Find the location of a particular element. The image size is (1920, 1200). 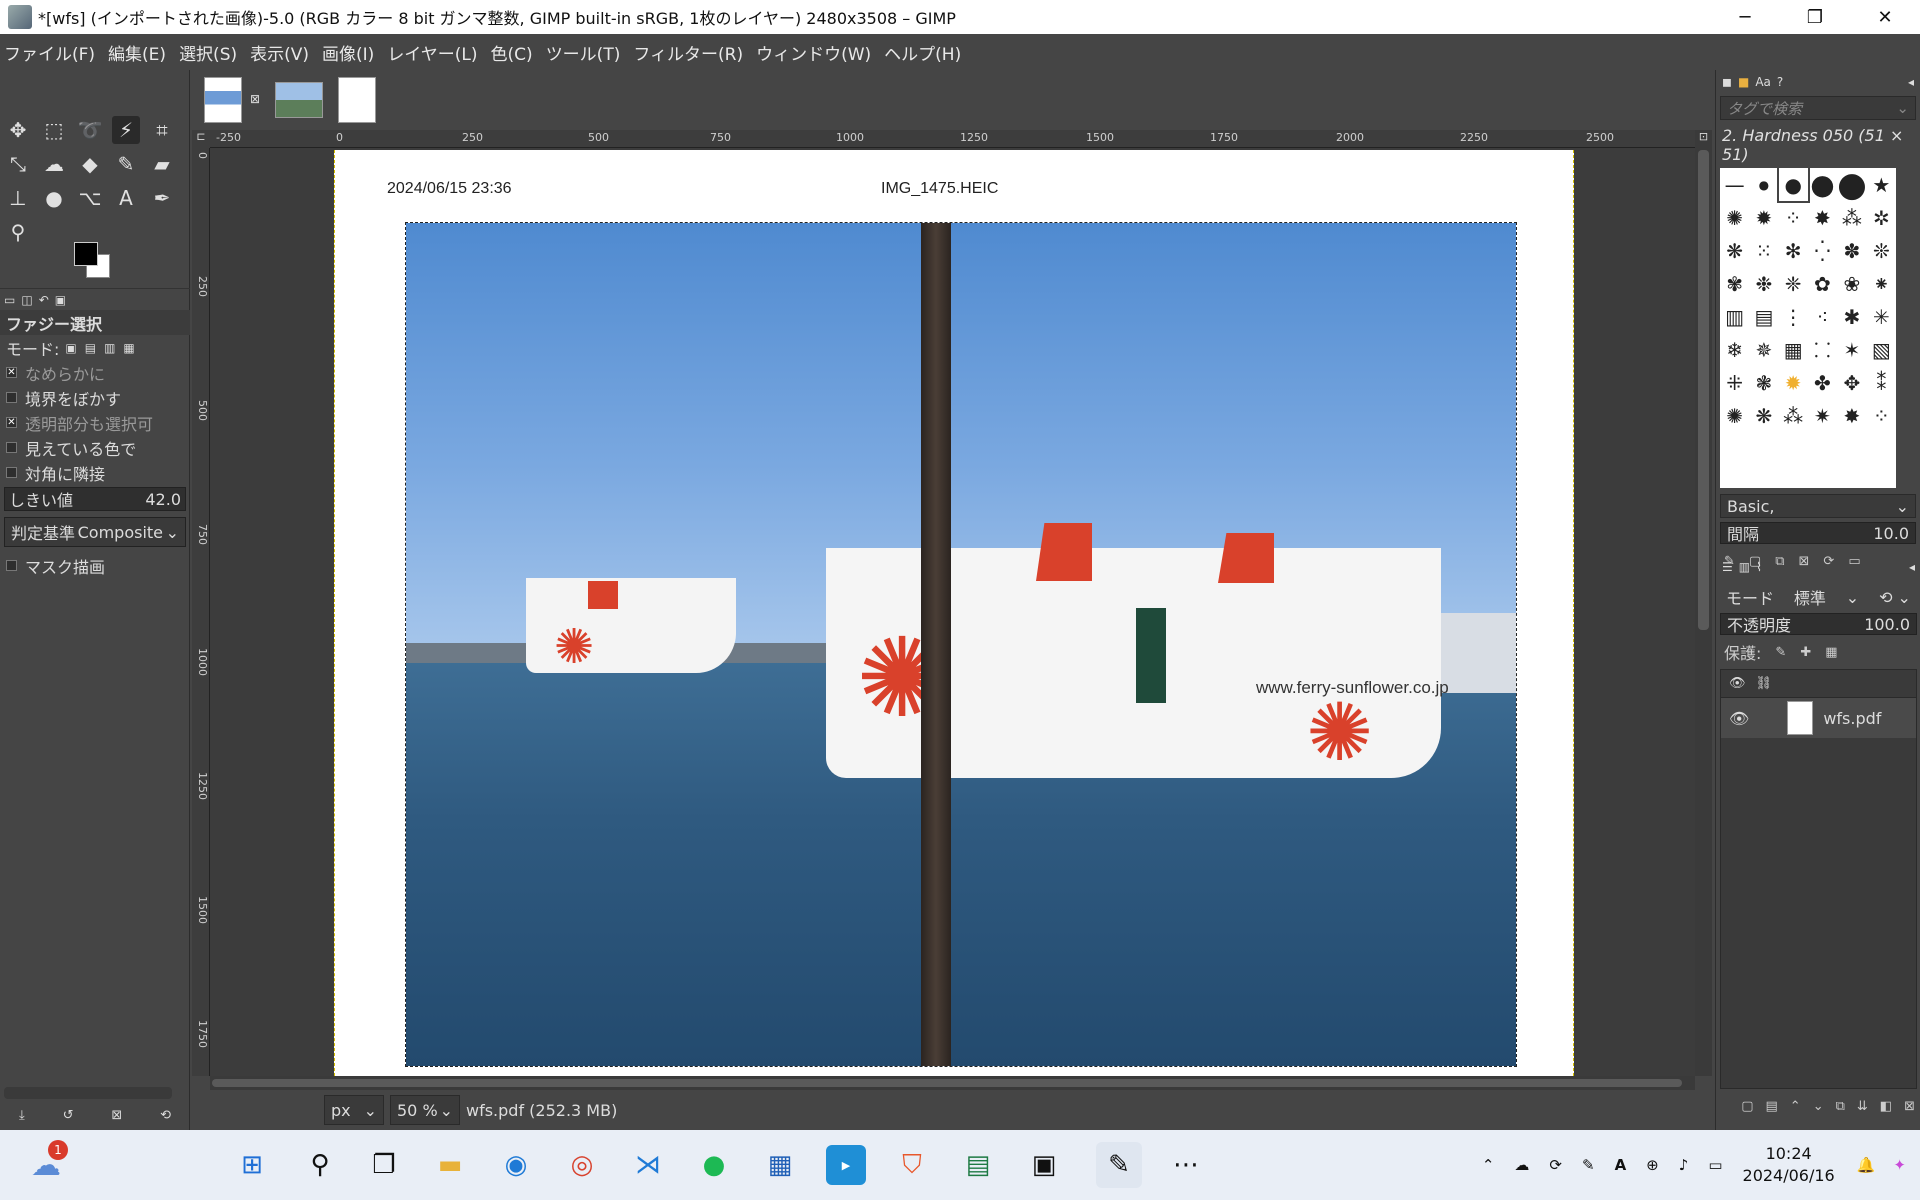

layer-mode-select: 標準 is located at coordinates (1810, 597).